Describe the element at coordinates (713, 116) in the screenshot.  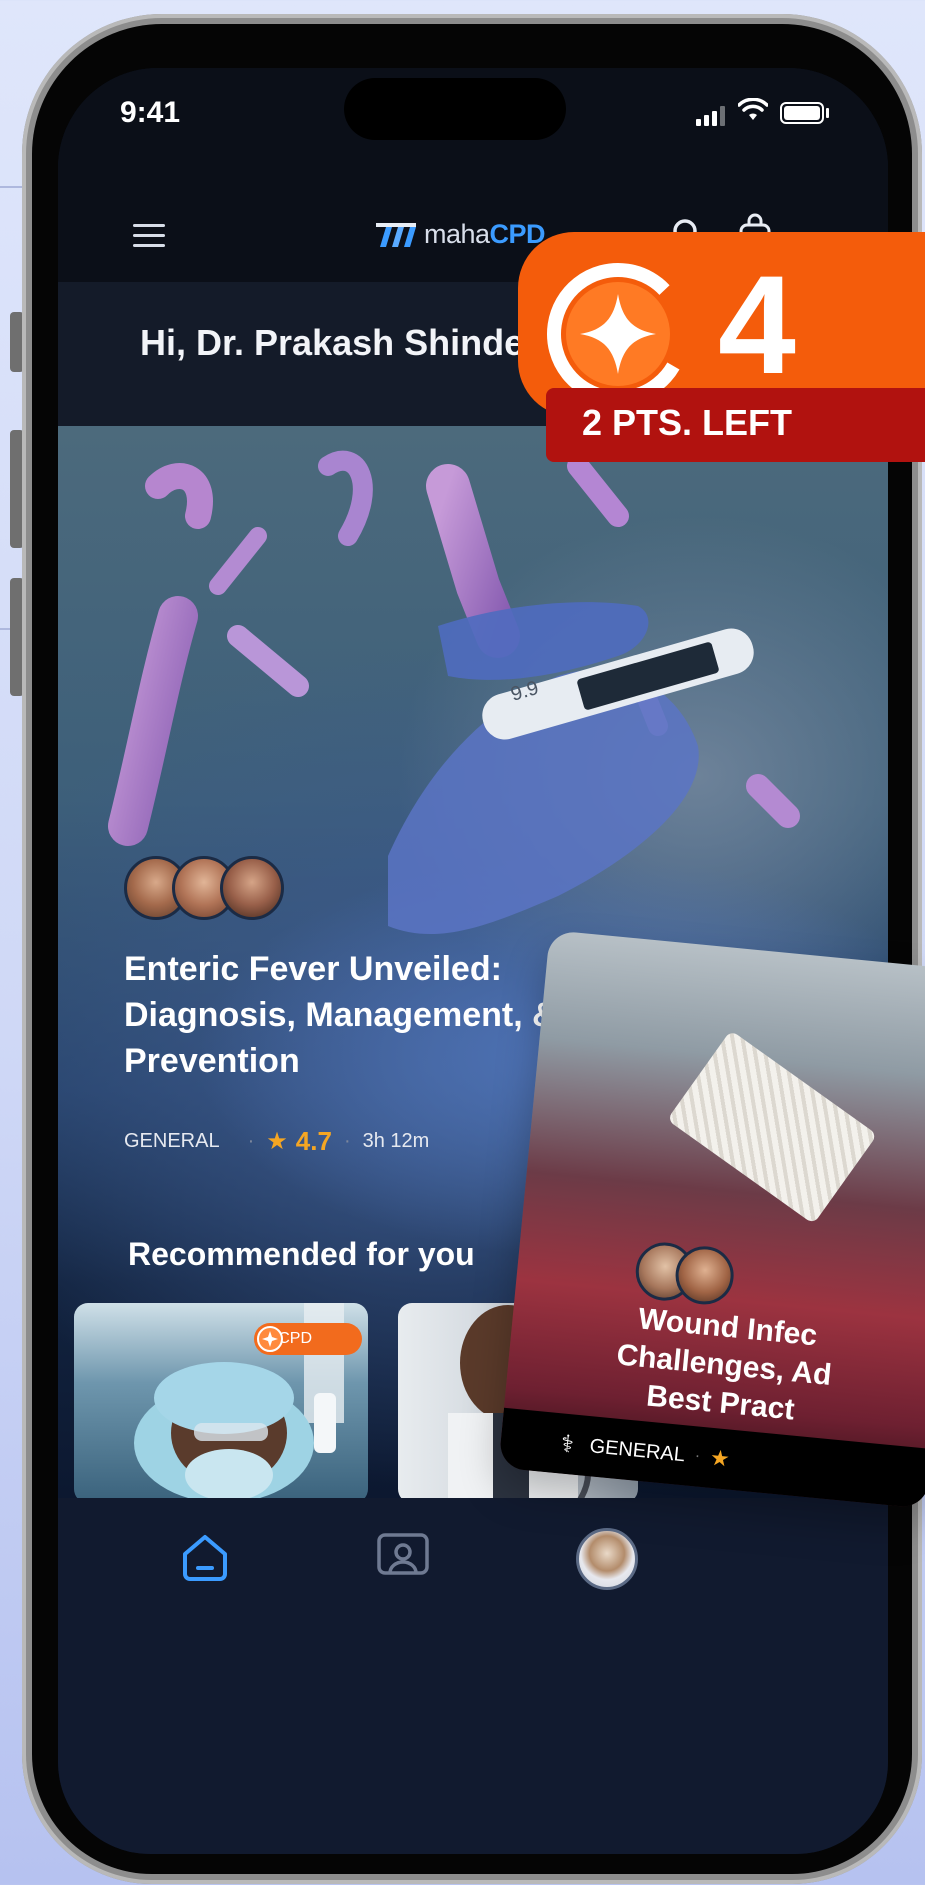
I see `signal-icon` at that location.